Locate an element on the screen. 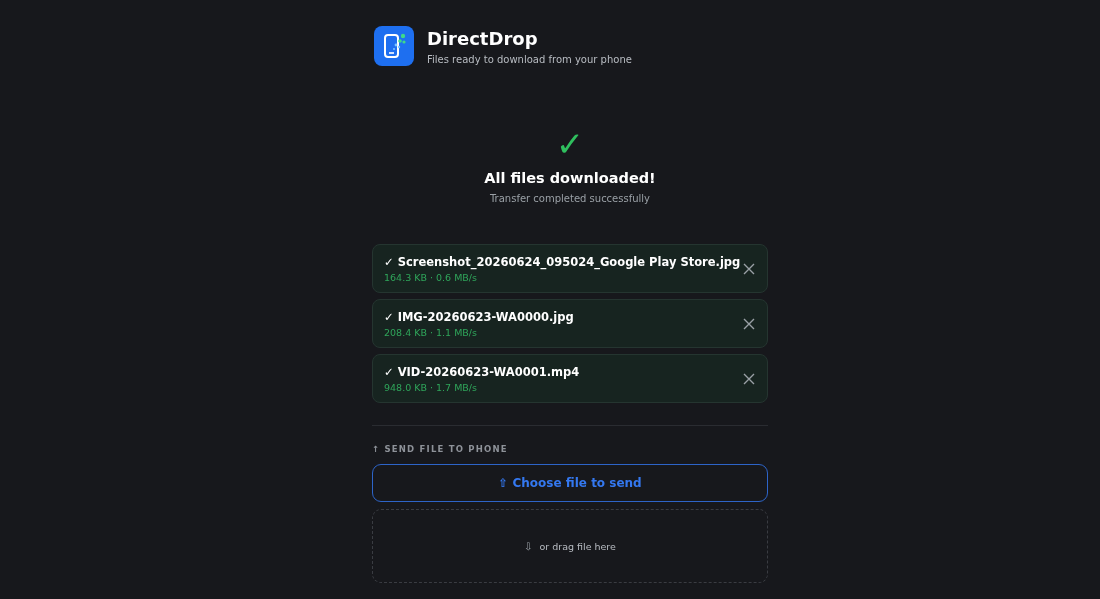 The width and height of the screenshot is (1100, 599). file-meta: 164.3 KB · 0.6 MB/s is located at coordinates (431, 277).